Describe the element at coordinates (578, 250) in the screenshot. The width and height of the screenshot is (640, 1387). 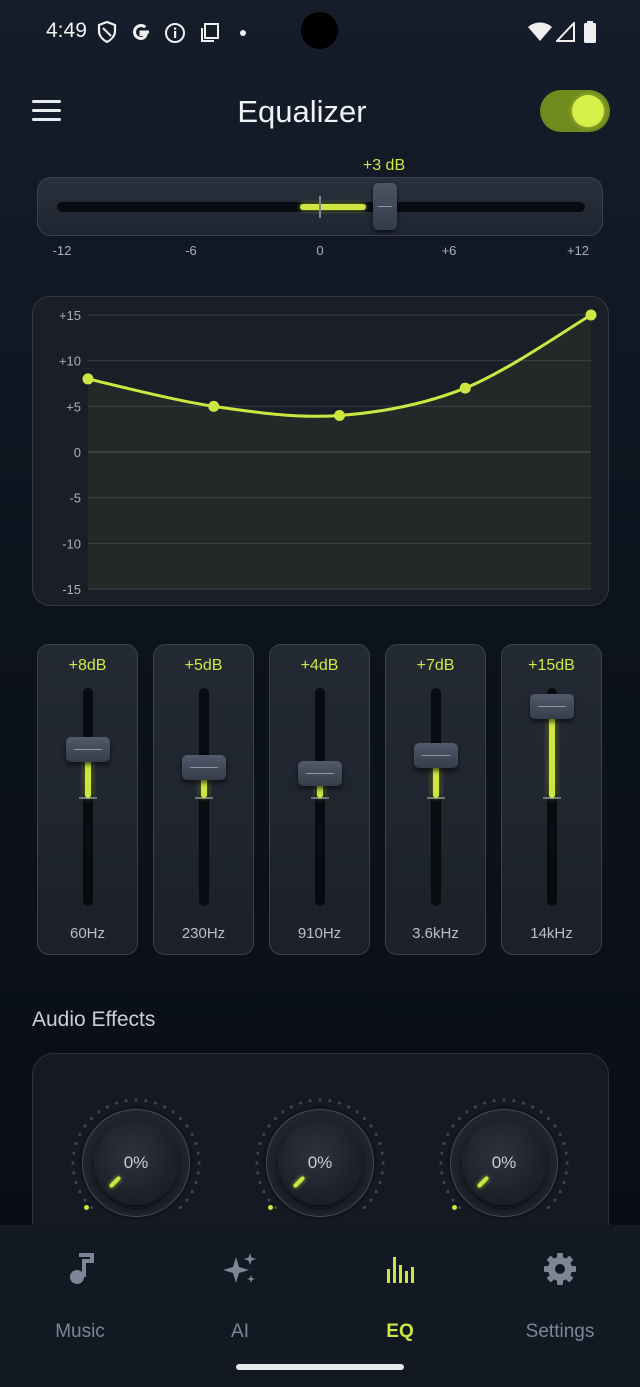
I see `preamp-tick: +12` at that location.